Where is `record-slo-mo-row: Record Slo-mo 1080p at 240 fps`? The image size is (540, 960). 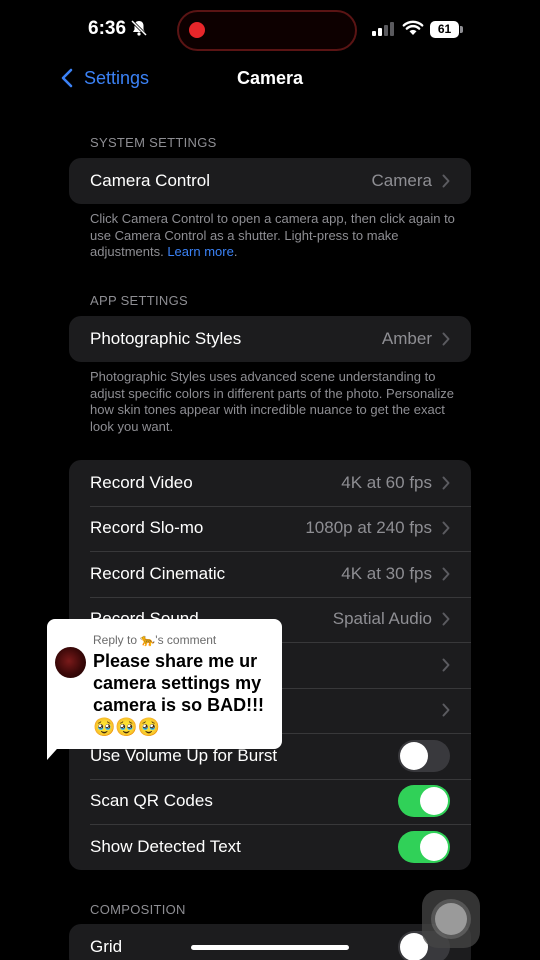 record-slo-mo-row: Record Slo-mo 1080p at 240 fps is located at coordinates (270, 528).